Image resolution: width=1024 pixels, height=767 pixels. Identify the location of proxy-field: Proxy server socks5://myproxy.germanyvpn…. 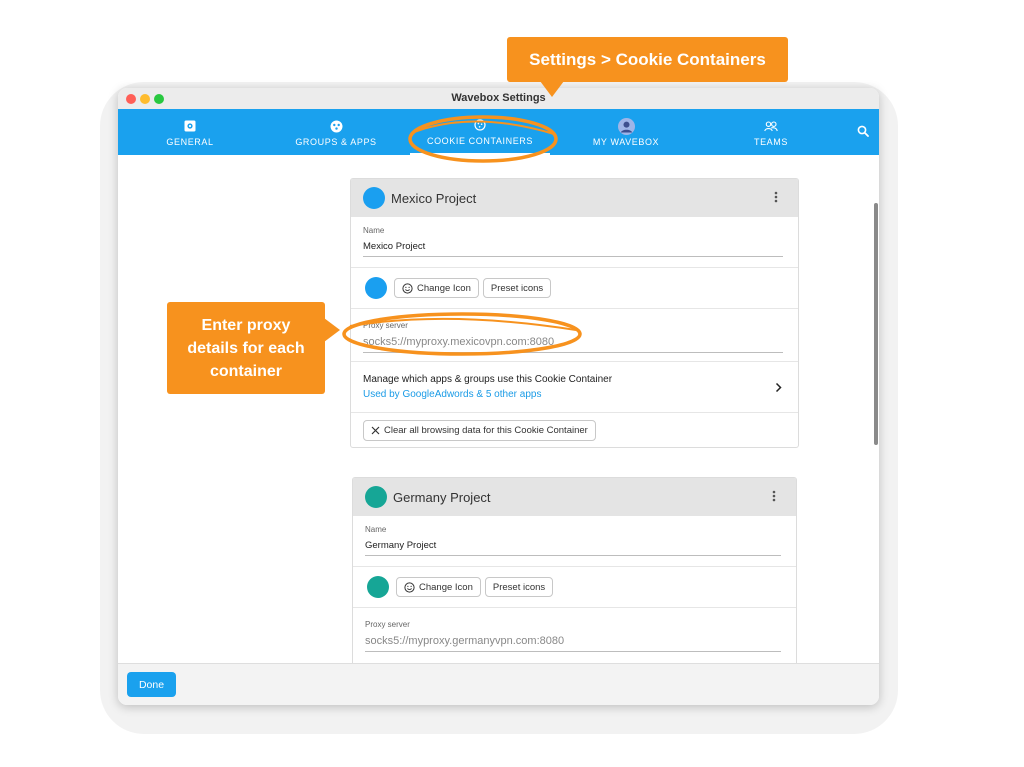
(574, 630).